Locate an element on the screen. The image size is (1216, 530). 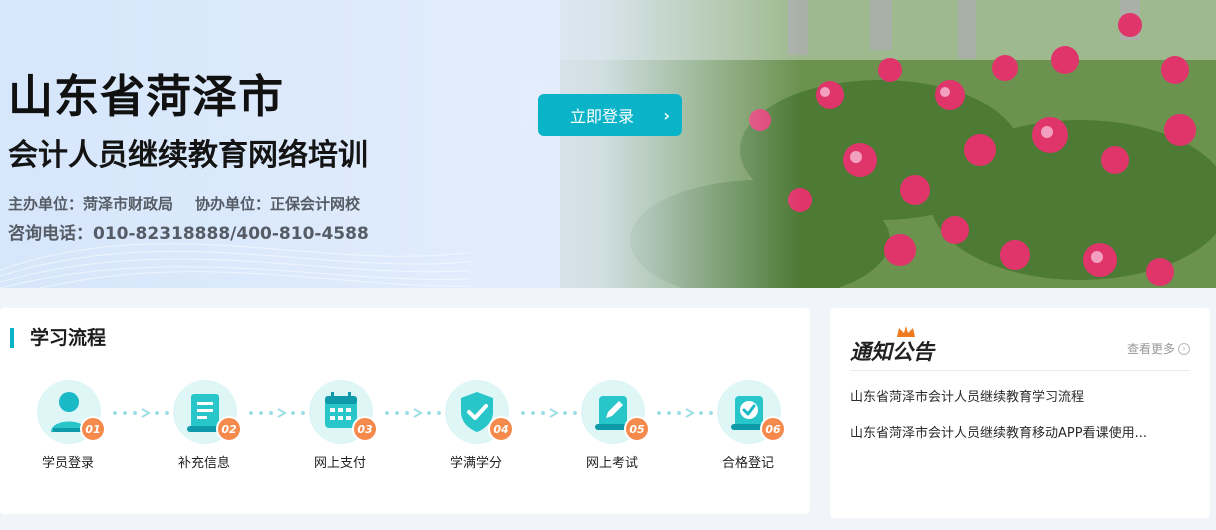
step-online-exam: 05 网上考试 is located at coordinates (612, 430).